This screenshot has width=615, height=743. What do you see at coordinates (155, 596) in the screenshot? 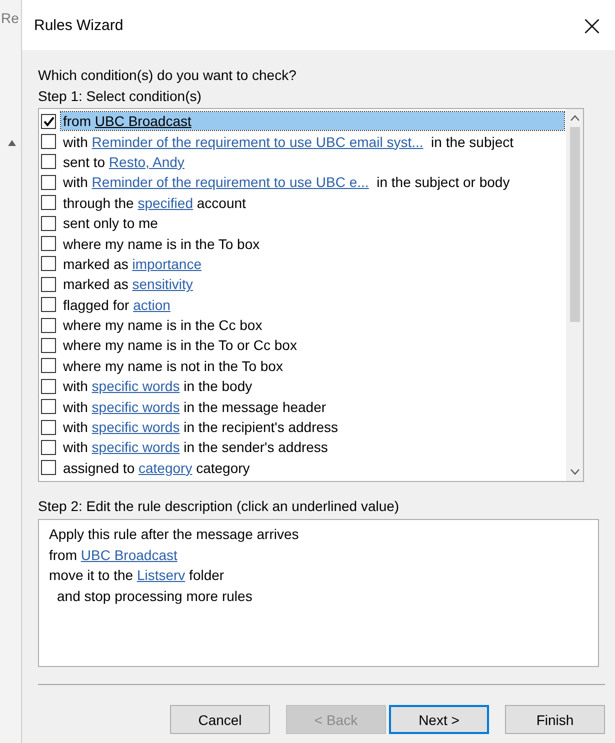
I see `description-line: and stop processing more rules` at bounding box center [155, 596].